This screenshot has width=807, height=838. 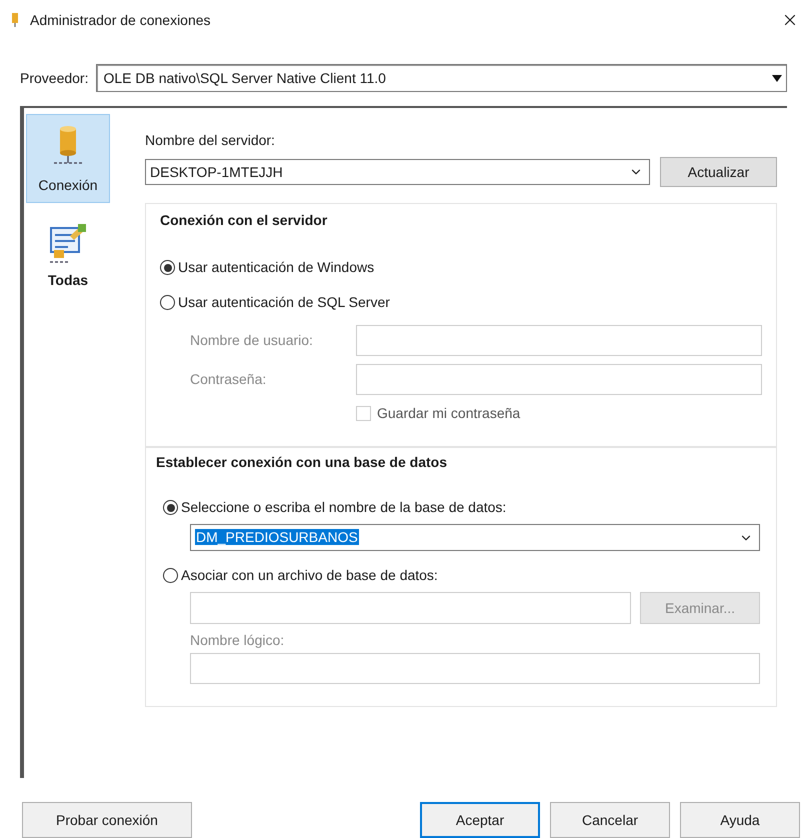 I want to click on username-field, so click(x=559, y=340).